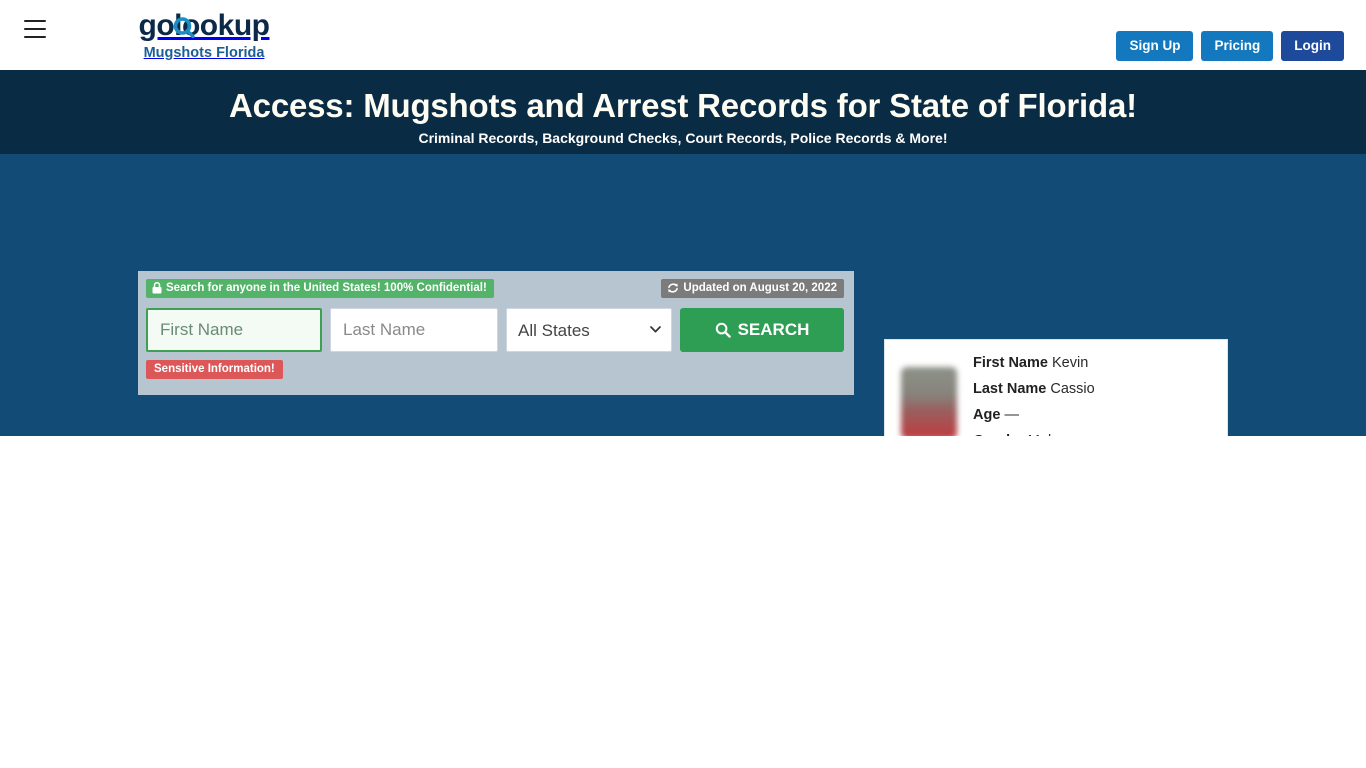  What do you see at coordinates (1237, 46) in the screenshot?
I see `pricing-button: Pricing` at bounding box center [1237, 46].